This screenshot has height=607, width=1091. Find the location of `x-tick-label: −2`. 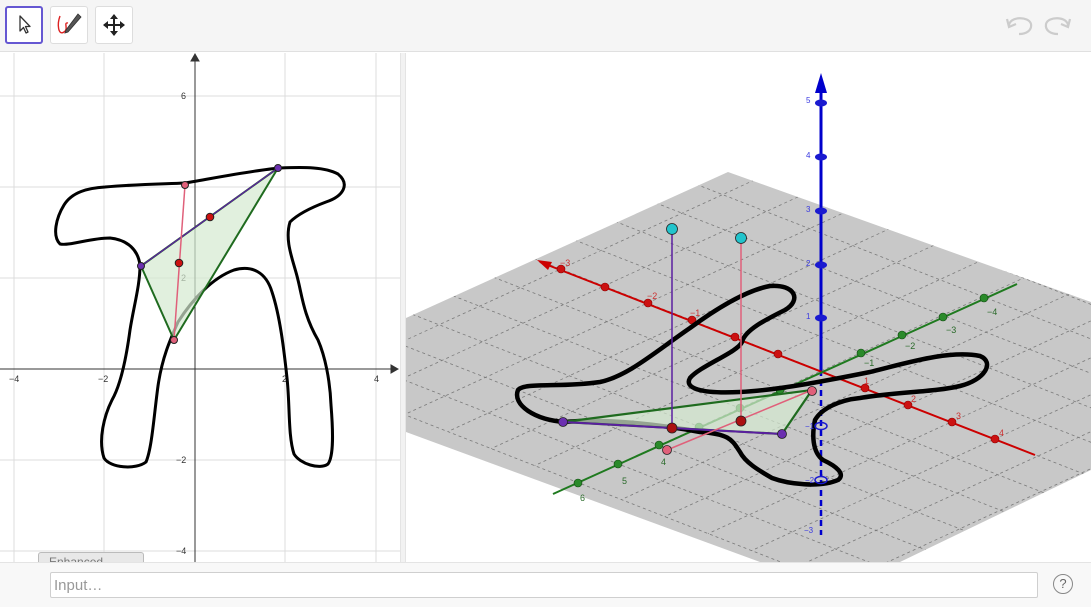

x-tick-label: −2 is located at coordinates (103, 379).